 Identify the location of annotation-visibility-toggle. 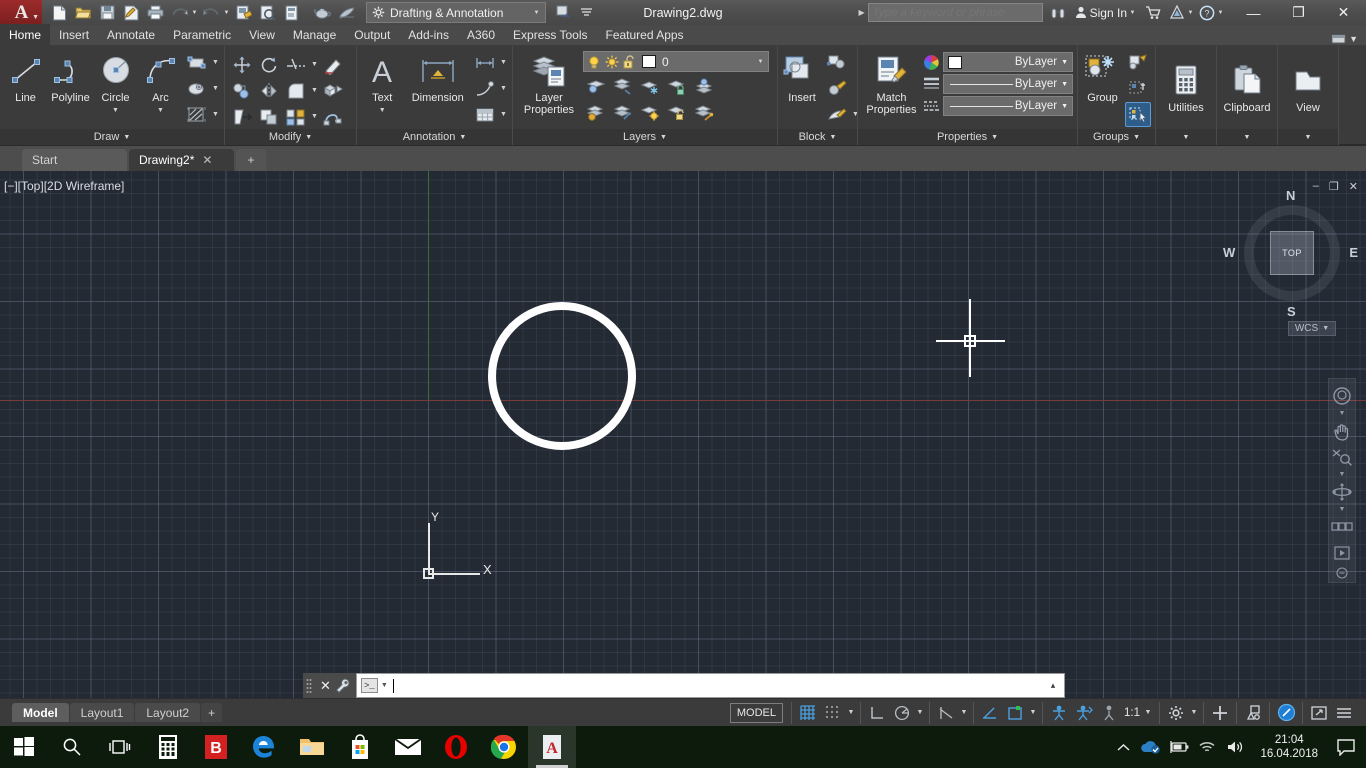
(1286, 713).